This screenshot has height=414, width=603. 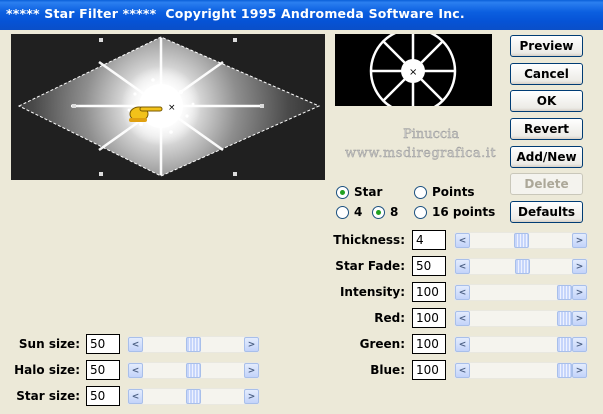 I want to click on delete-button: Delete, so click(x=546, y=184).